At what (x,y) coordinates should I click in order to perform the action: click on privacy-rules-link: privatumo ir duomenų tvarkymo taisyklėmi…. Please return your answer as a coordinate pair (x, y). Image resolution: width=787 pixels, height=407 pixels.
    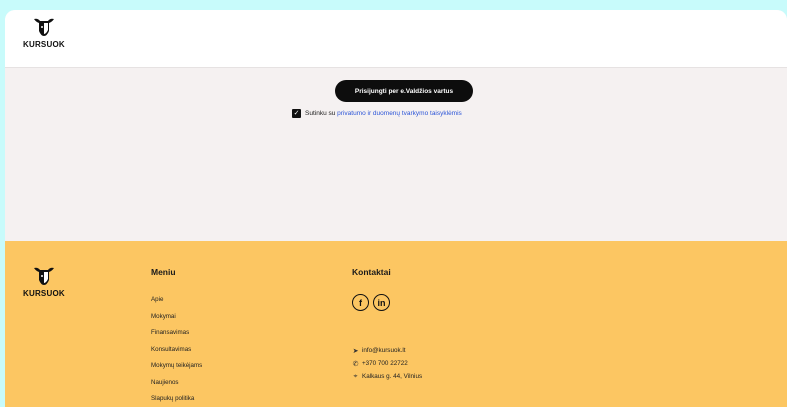
    Looking at the image, I should click on (399, 113).